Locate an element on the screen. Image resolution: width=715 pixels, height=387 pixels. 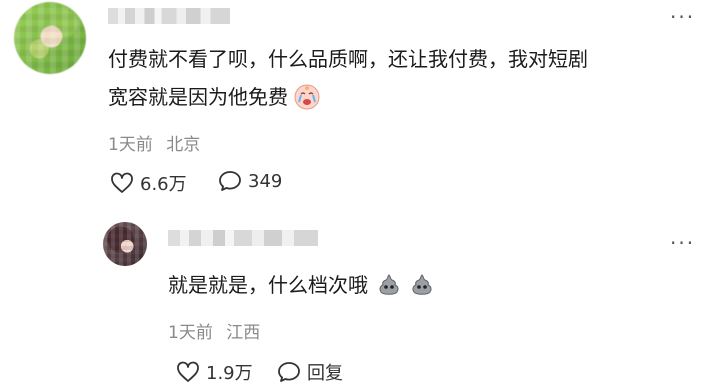
comment-line-2: 宽容就是因为他免费 is located at coordinates (408, 100).